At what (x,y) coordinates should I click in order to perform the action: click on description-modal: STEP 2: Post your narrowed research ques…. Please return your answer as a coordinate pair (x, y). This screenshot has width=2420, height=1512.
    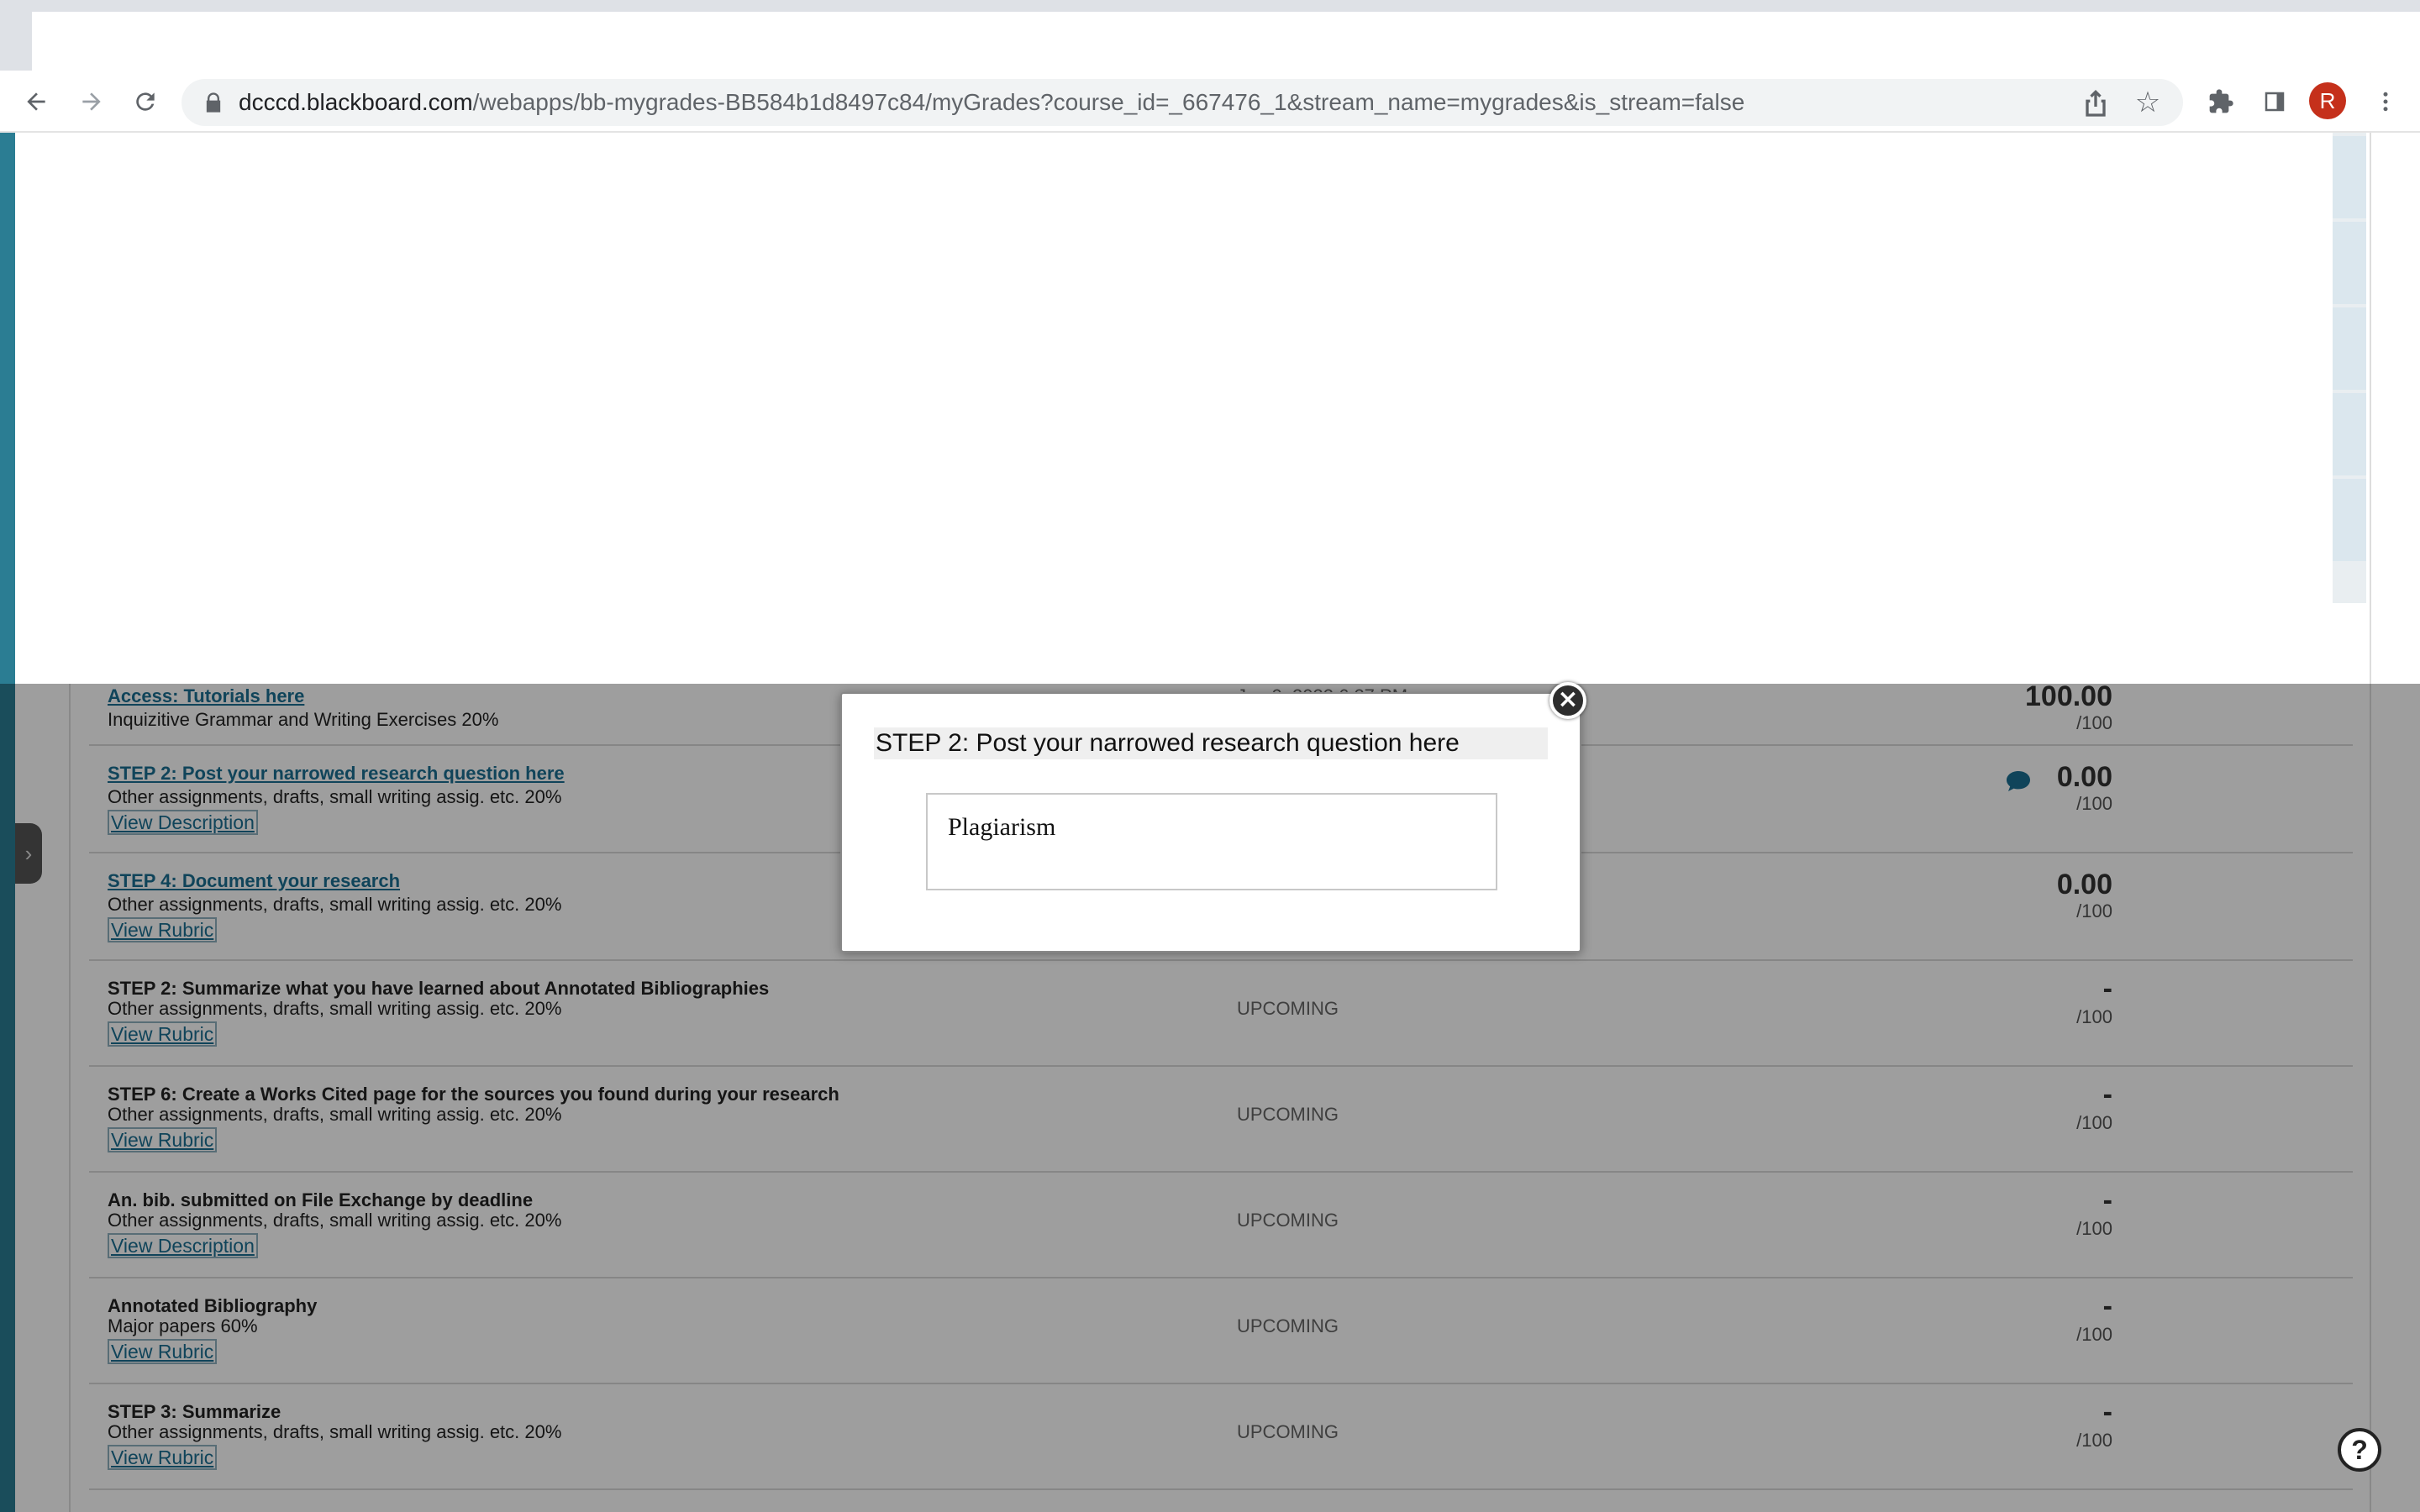
    Looking at the image, I should click on (1210, 822).